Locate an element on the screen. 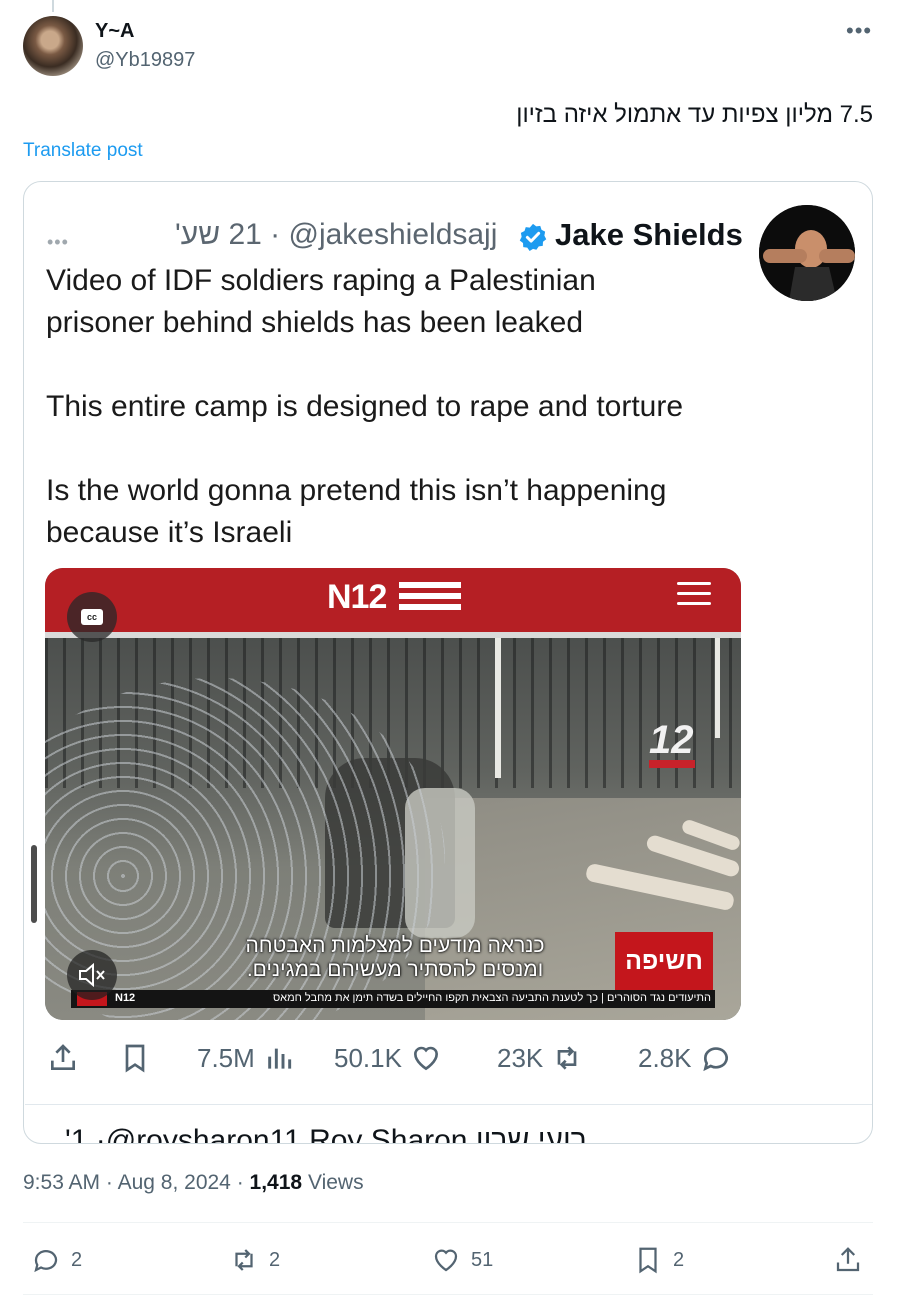 This screenshot has width=910, height=1304. channel-12-logo-bar is located at coordinates (672, 764).